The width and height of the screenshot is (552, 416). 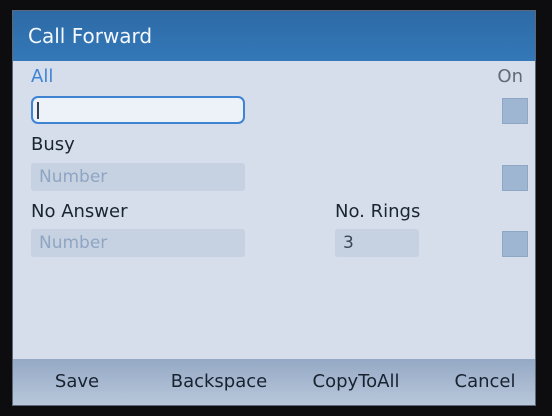 I want to click on no-rings-value: 3, so click(x=348, y=243).